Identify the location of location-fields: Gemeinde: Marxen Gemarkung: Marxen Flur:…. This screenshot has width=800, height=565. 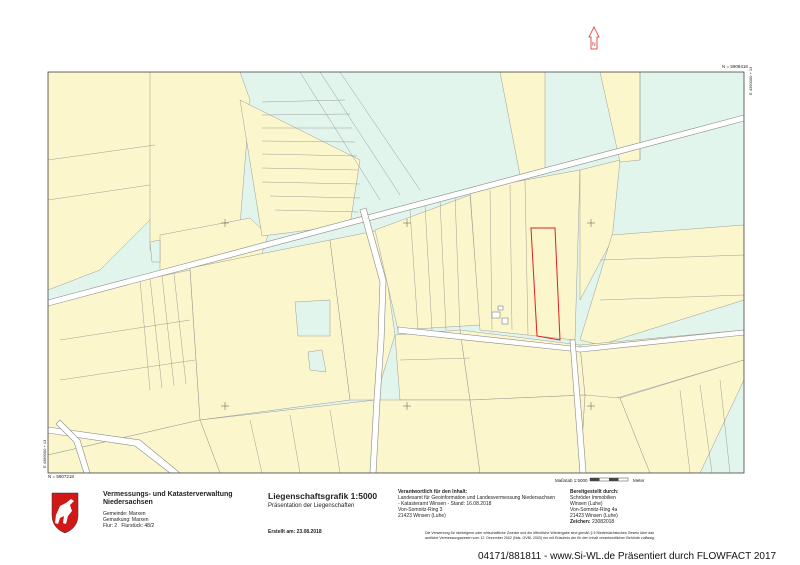
(128, 520).